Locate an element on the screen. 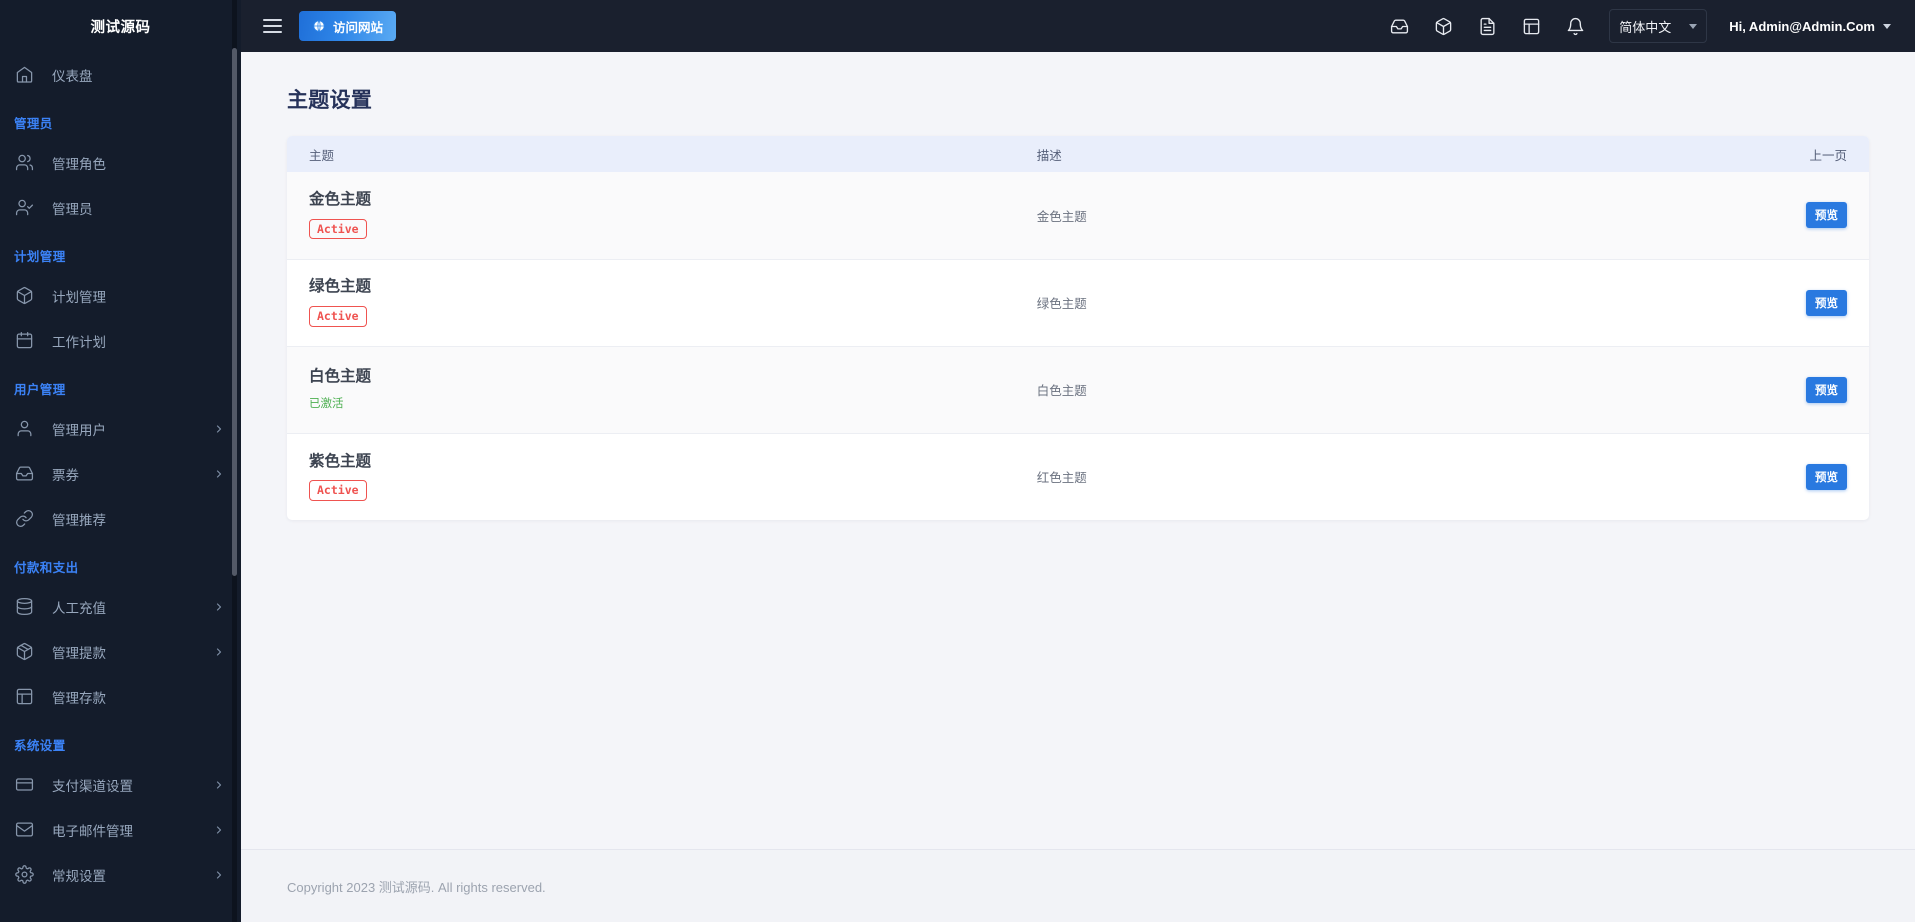  sidebar-item-label: 电子邮件管理 is located at coordinates (92, 831).